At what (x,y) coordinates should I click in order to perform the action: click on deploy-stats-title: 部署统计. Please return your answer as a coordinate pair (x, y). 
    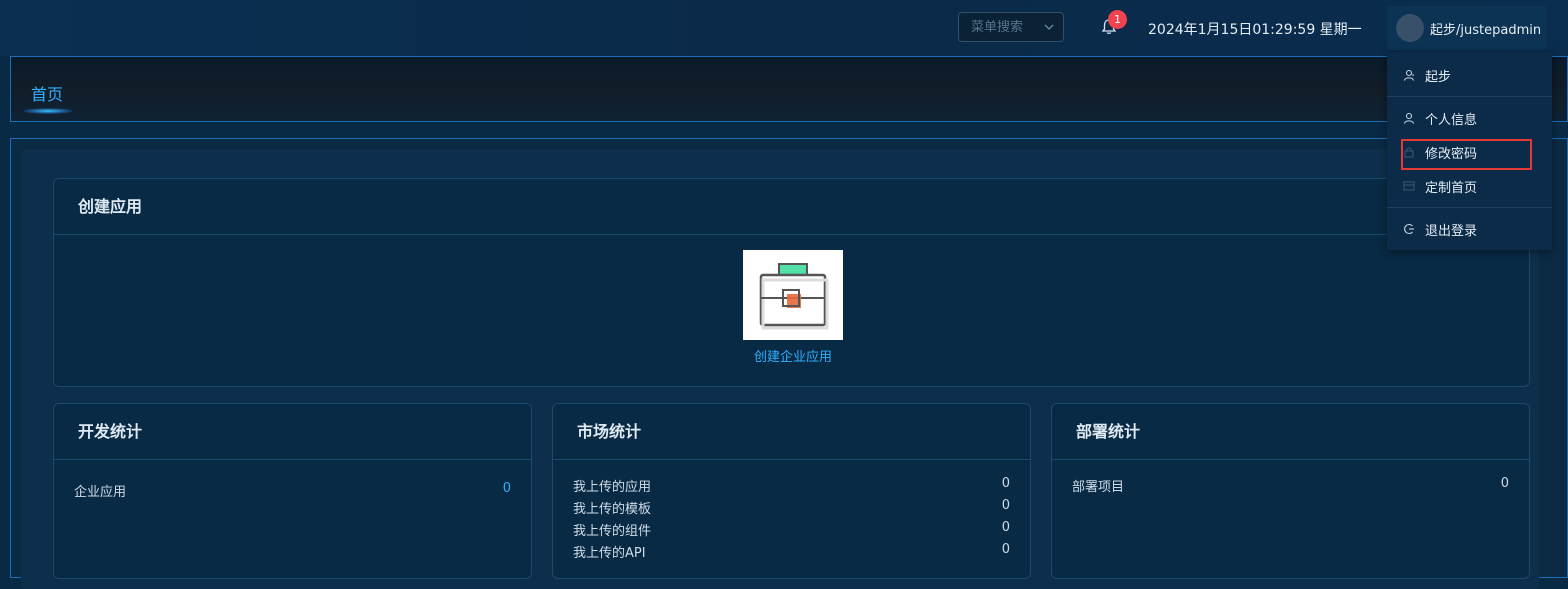
    Looking at the image, I should click on (1290, 432).